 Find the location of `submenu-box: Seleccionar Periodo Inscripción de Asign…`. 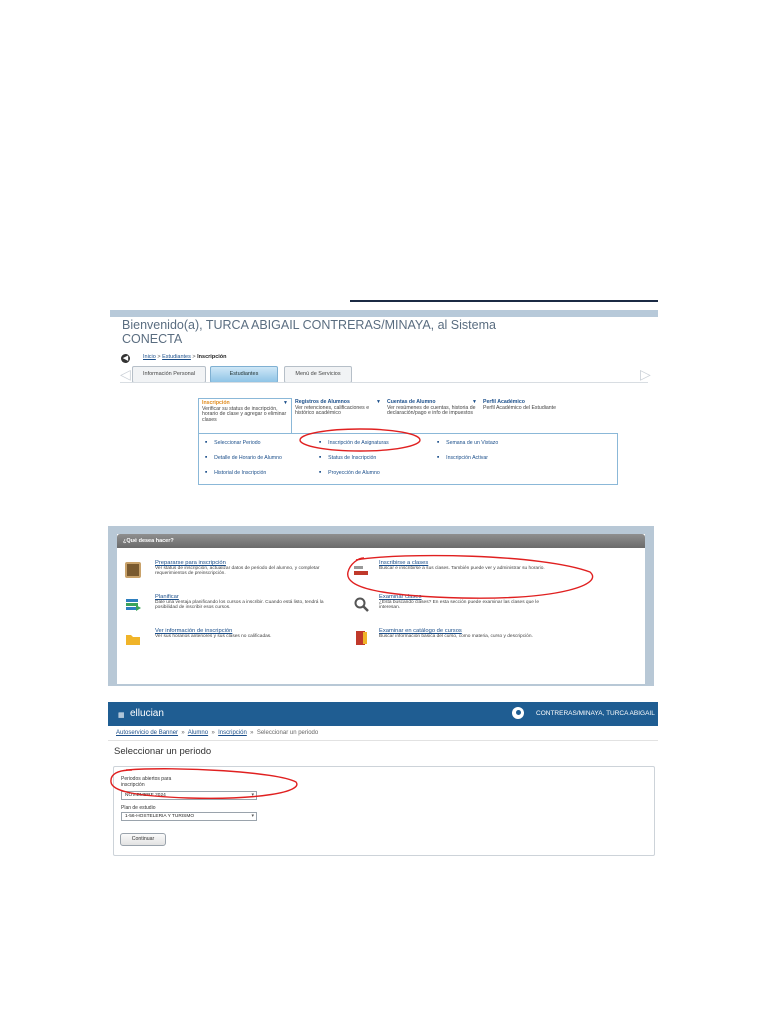

submenu-box: Seleccionar Periodo Inscripción de Asign… is located at coordinates (408, 459).